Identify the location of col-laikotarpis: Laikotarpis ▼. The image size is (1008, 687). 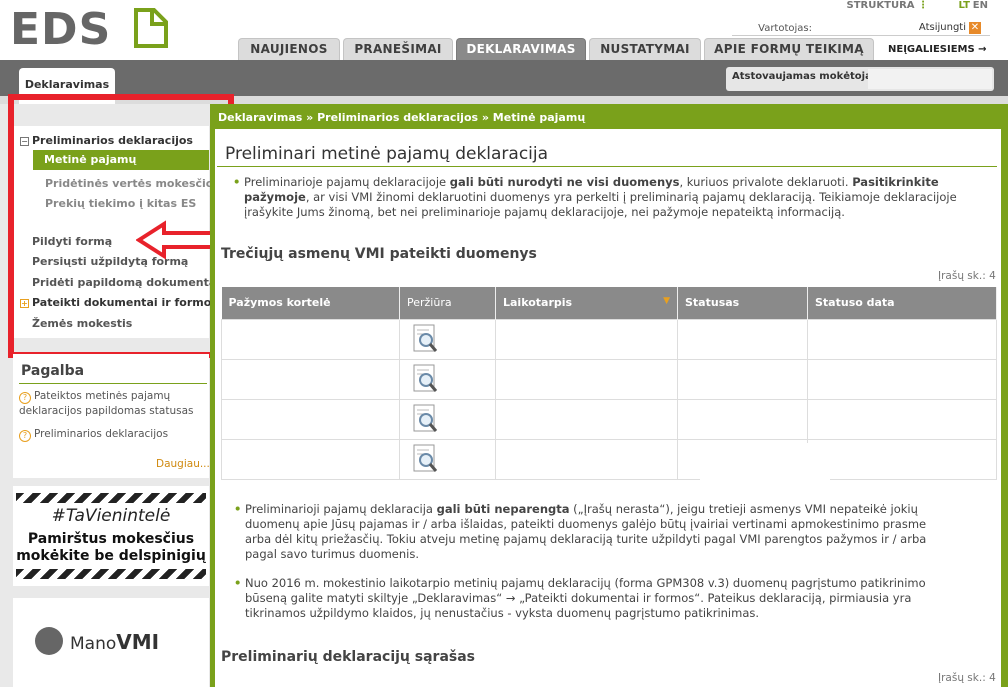
(586, 303).